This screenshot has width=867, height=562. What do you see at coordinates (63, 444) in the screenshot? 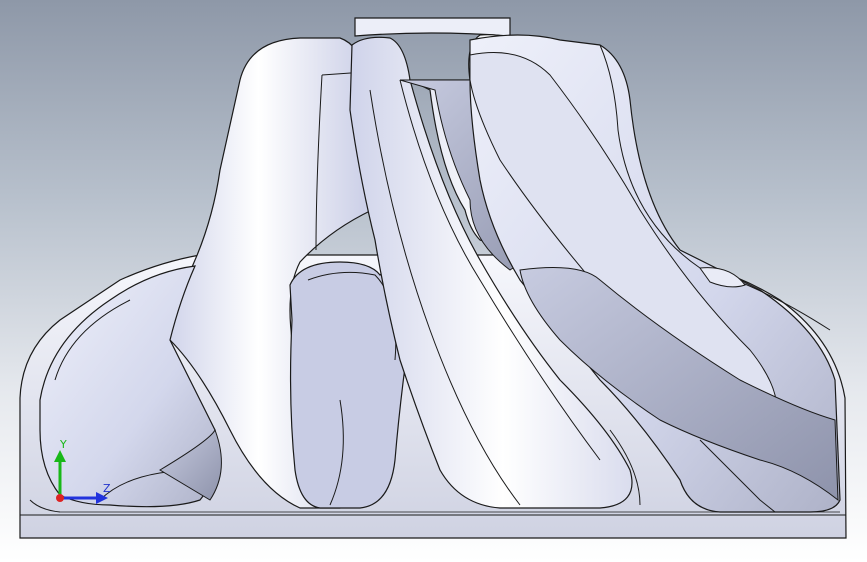
I see `triad-y-label: Y` at bounding box center [63, 444].